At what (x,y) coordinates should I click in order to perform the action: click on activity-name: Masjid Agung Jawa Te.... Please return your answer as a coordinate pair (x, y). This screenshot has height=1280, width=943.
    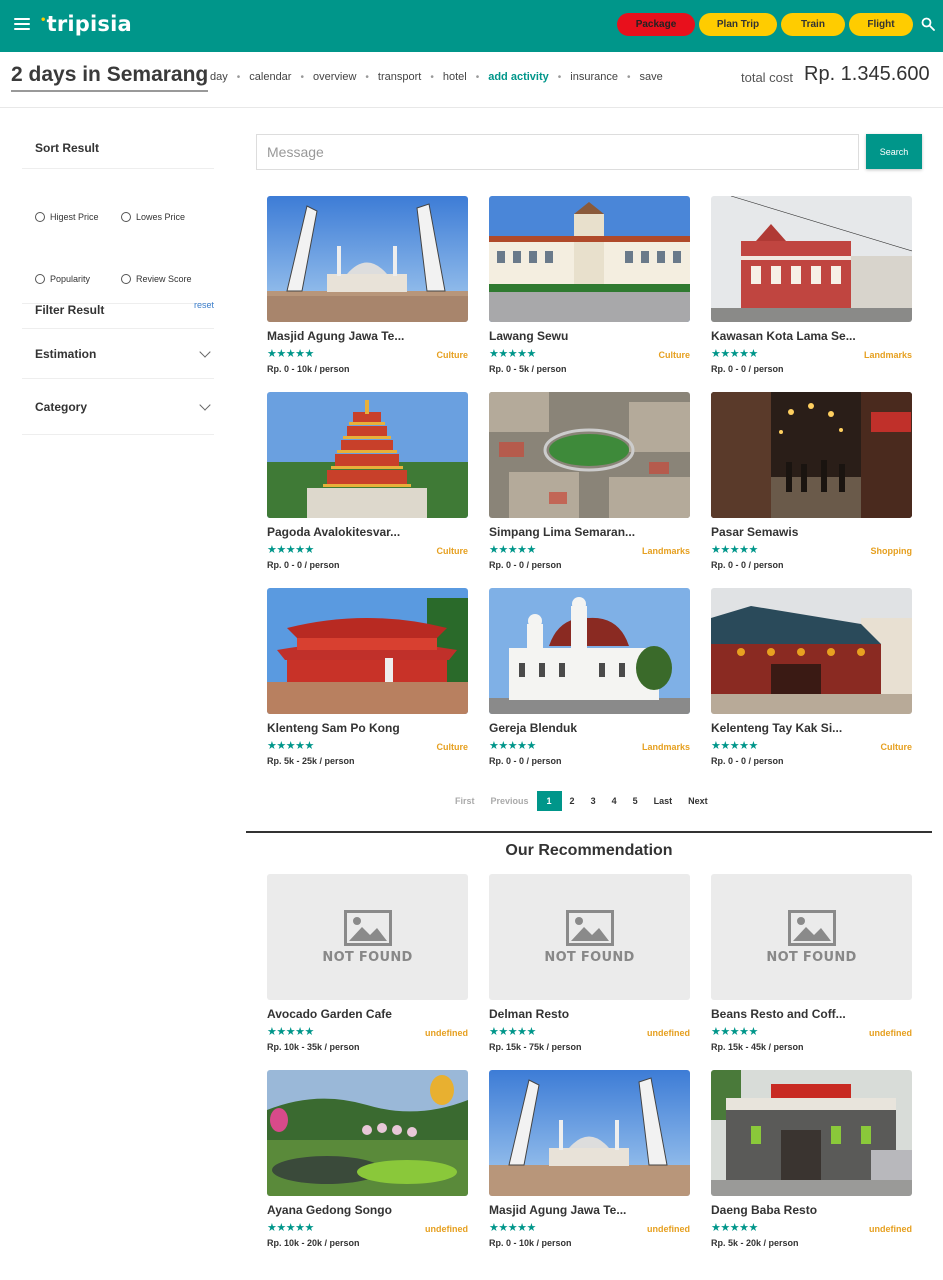
    Looking at the image, I should click on (336, 336).